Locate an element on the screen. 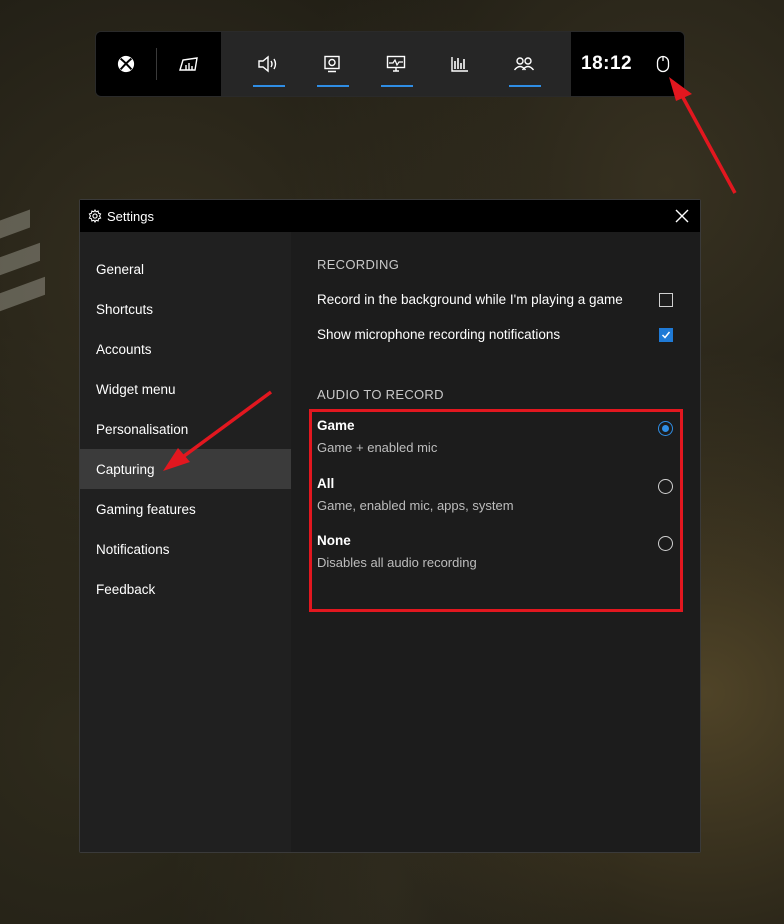  capture-icon is located at coordinates (332, 64).